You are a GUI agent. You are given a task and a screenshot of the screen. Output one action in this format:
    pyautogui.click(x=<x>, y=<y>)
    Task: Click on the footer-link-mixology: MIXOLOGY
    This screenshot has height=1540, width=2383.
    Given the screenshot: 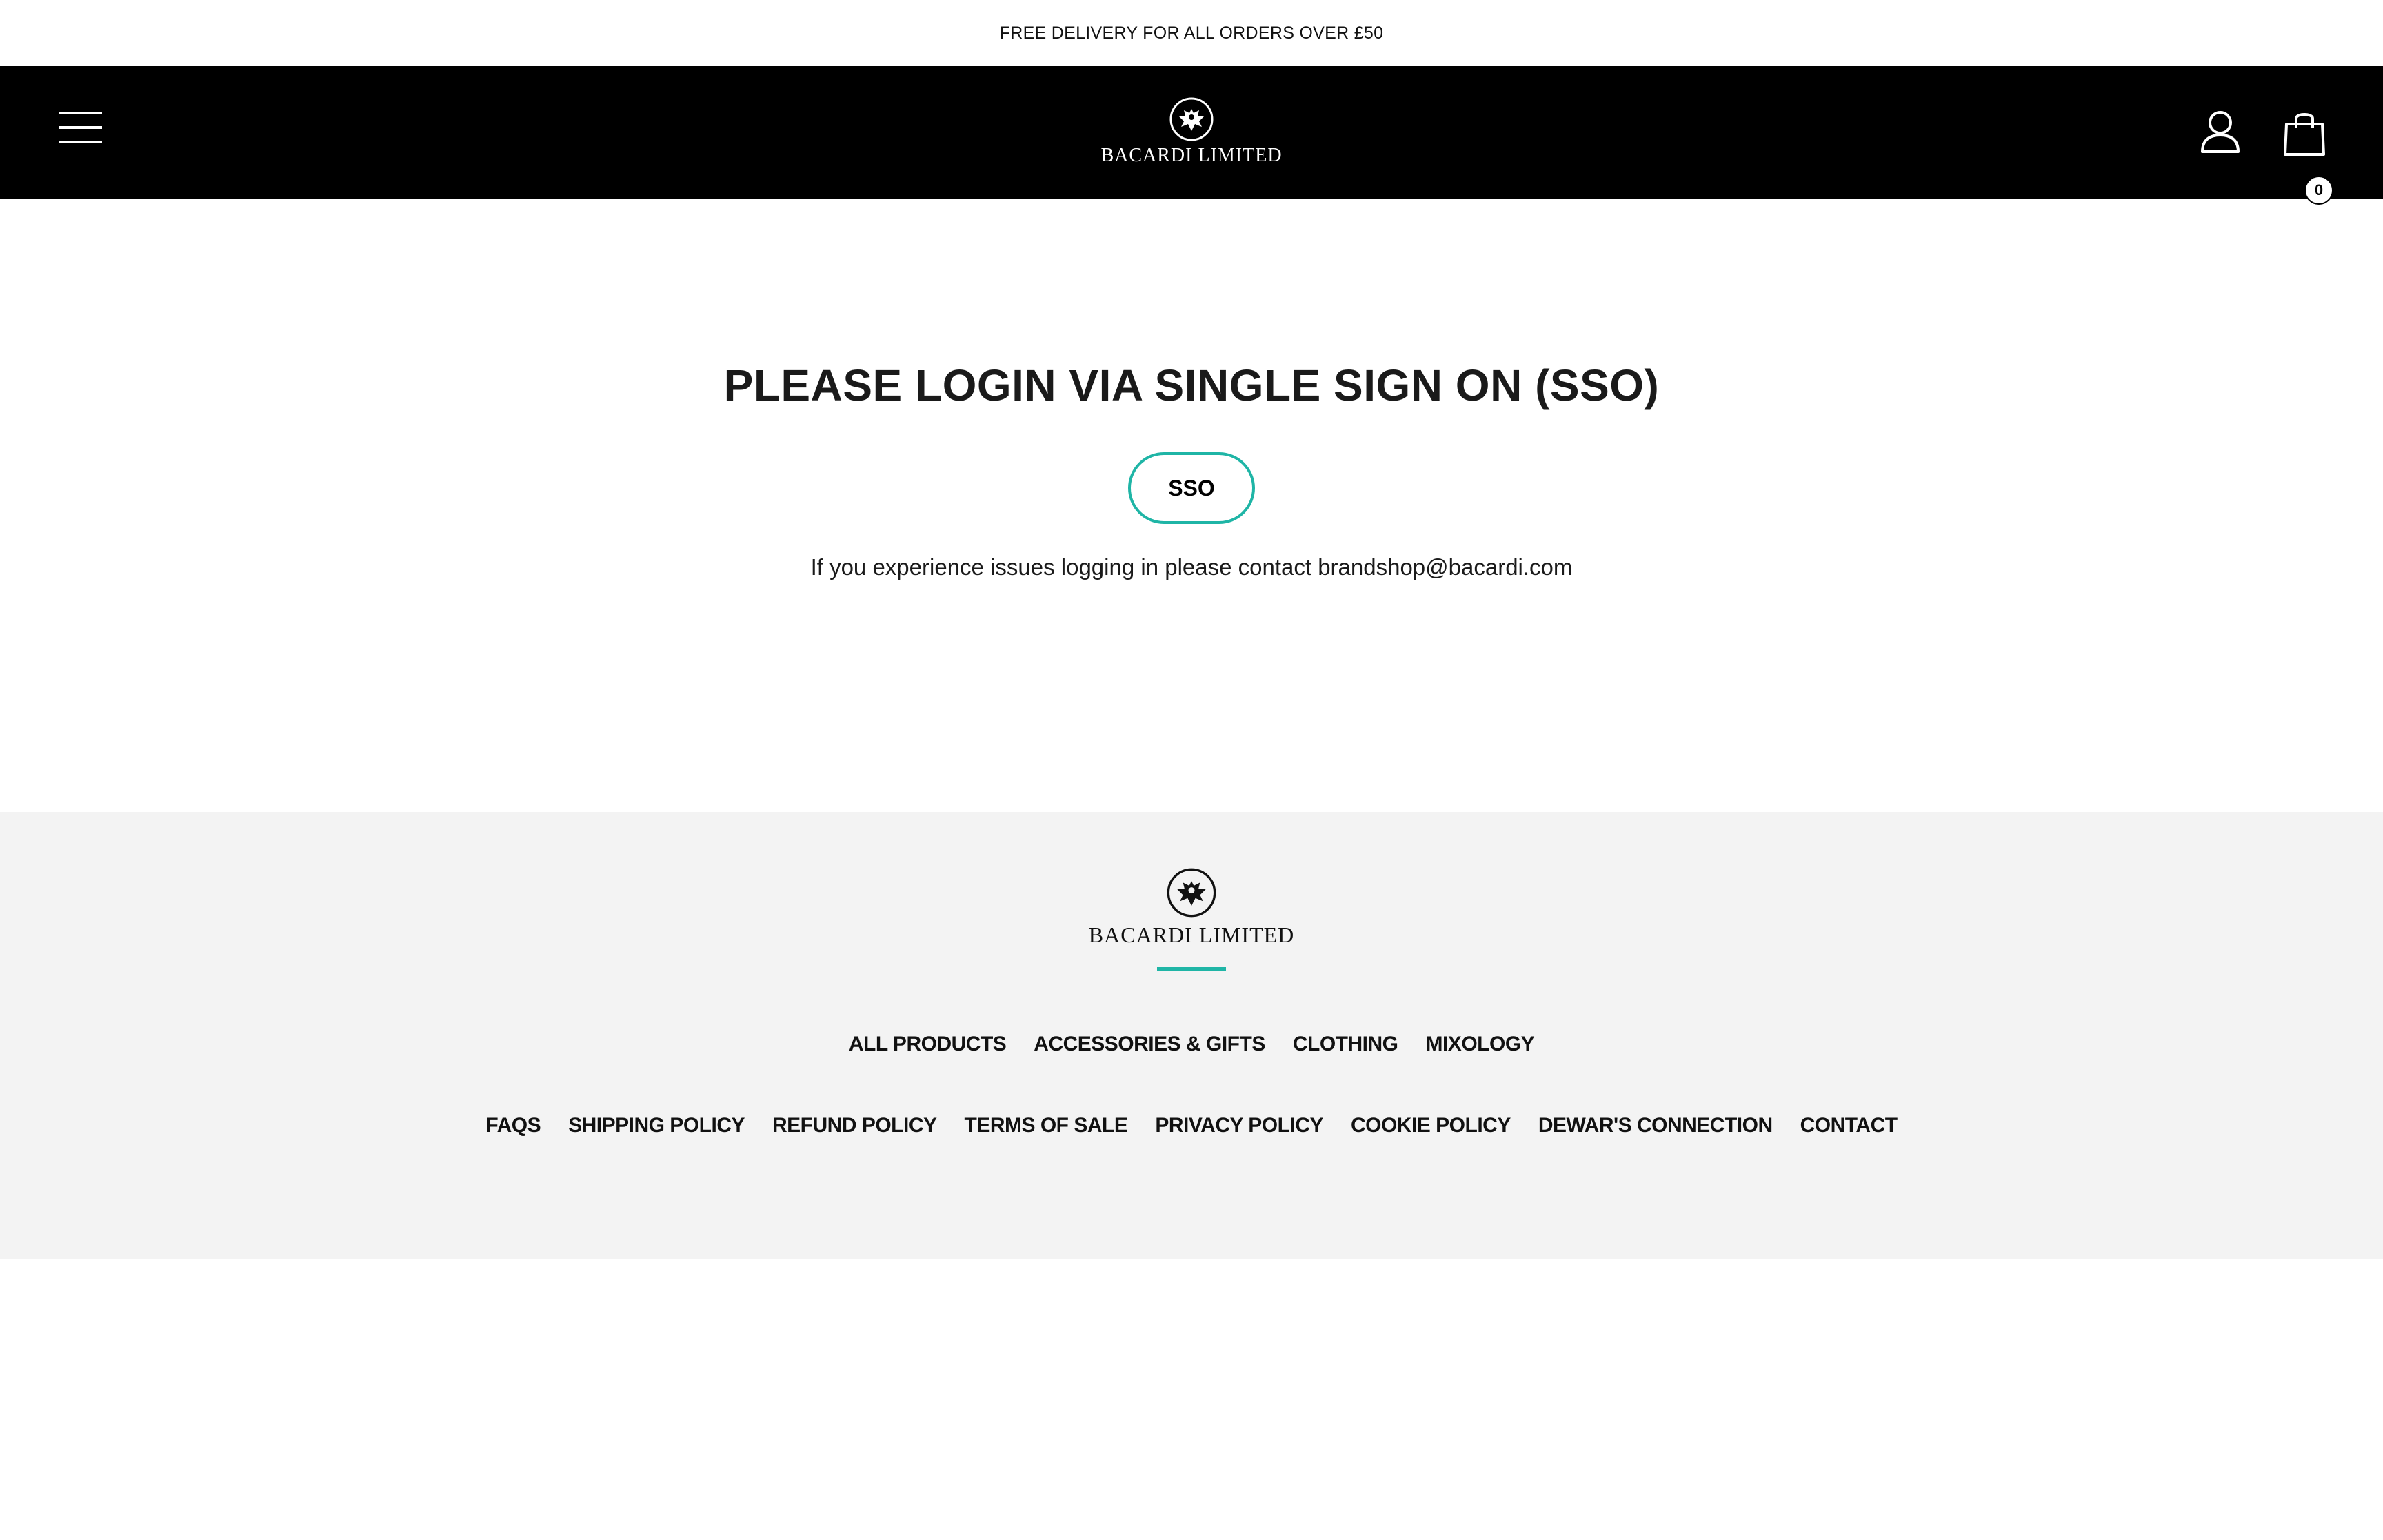 What is the action you would take?
    pyautogui.click(x=1479, y=1045)
    